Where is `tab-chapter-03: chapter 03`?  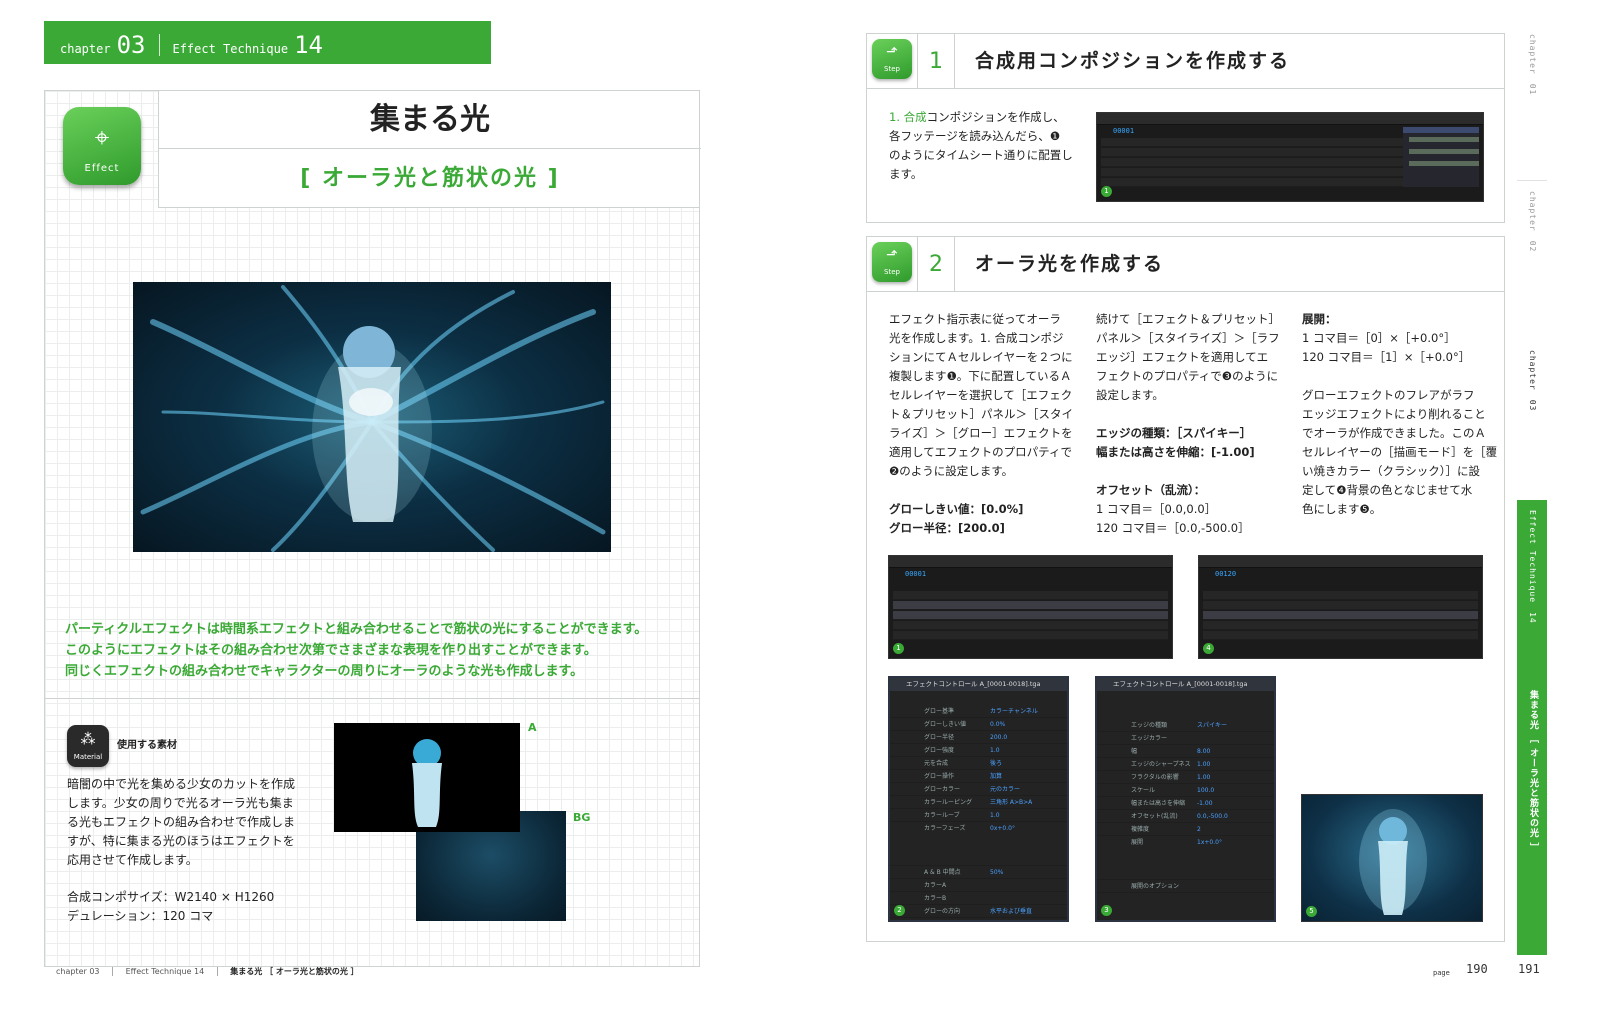 tab-chapter-03: chapter 03 is located at coordinates (1532, 415).